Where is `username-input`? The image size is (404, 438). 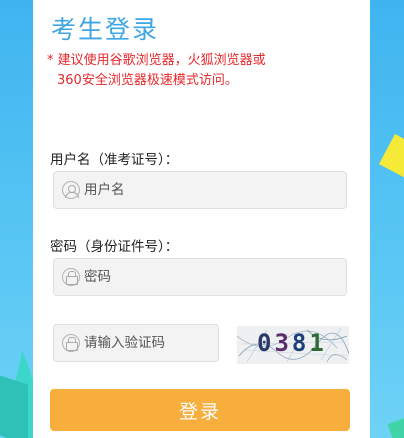 username-input is located at coordinates (215, 190).